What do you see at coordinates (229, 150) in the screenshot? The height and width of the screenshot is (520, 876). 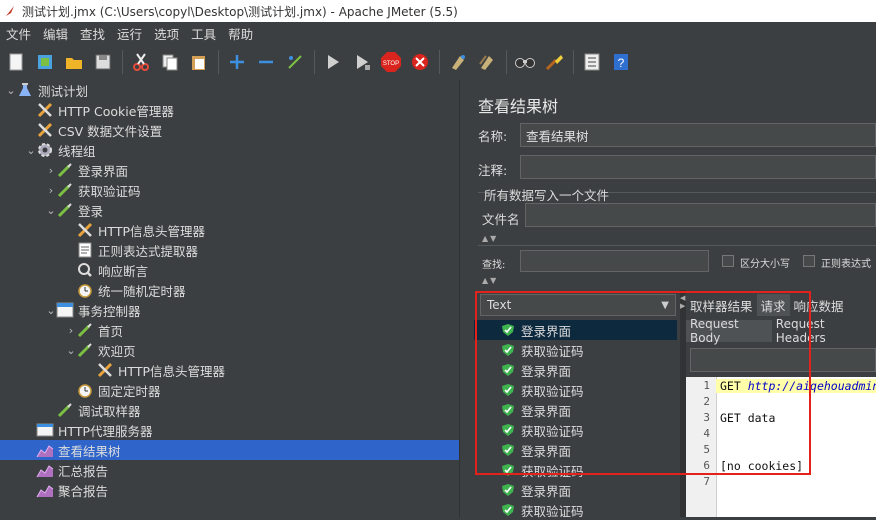 I see `tree-item: ⌄ 线程组` at bounding box center [229, 150].